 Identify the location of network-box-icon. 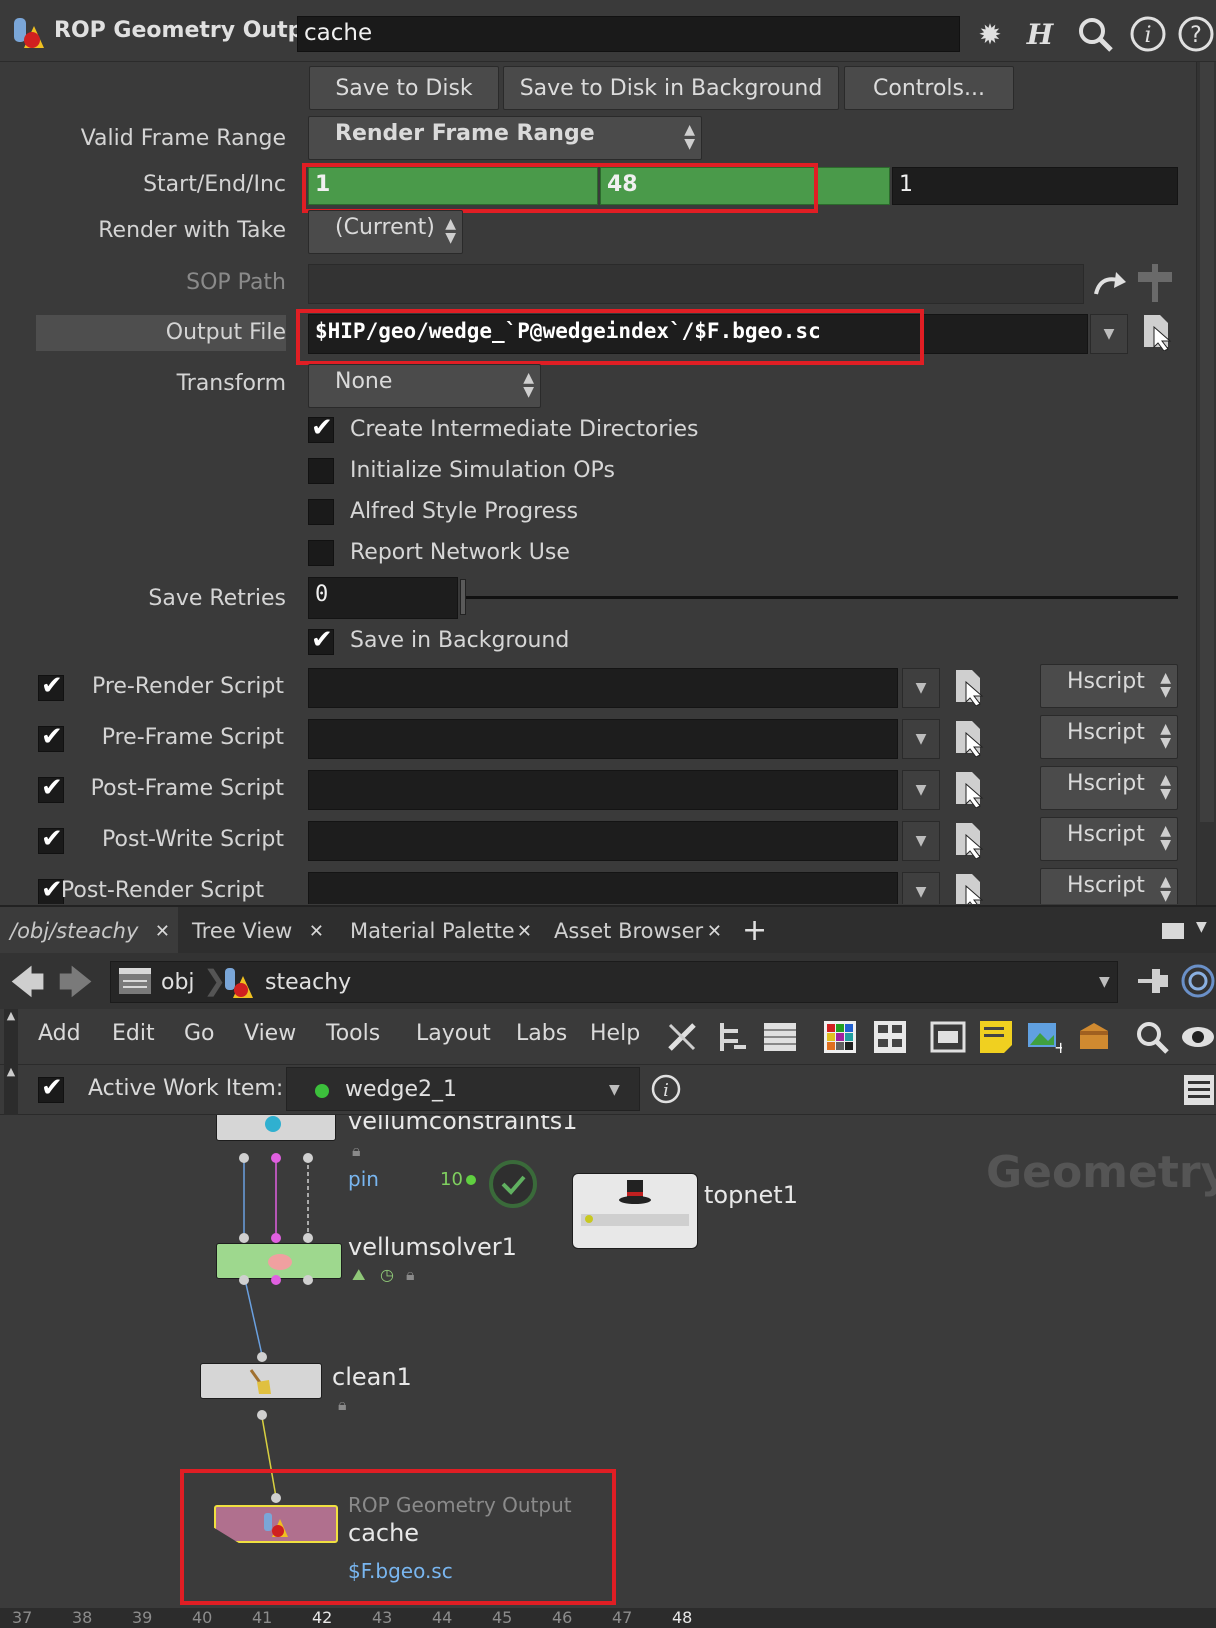
(948, 1037).